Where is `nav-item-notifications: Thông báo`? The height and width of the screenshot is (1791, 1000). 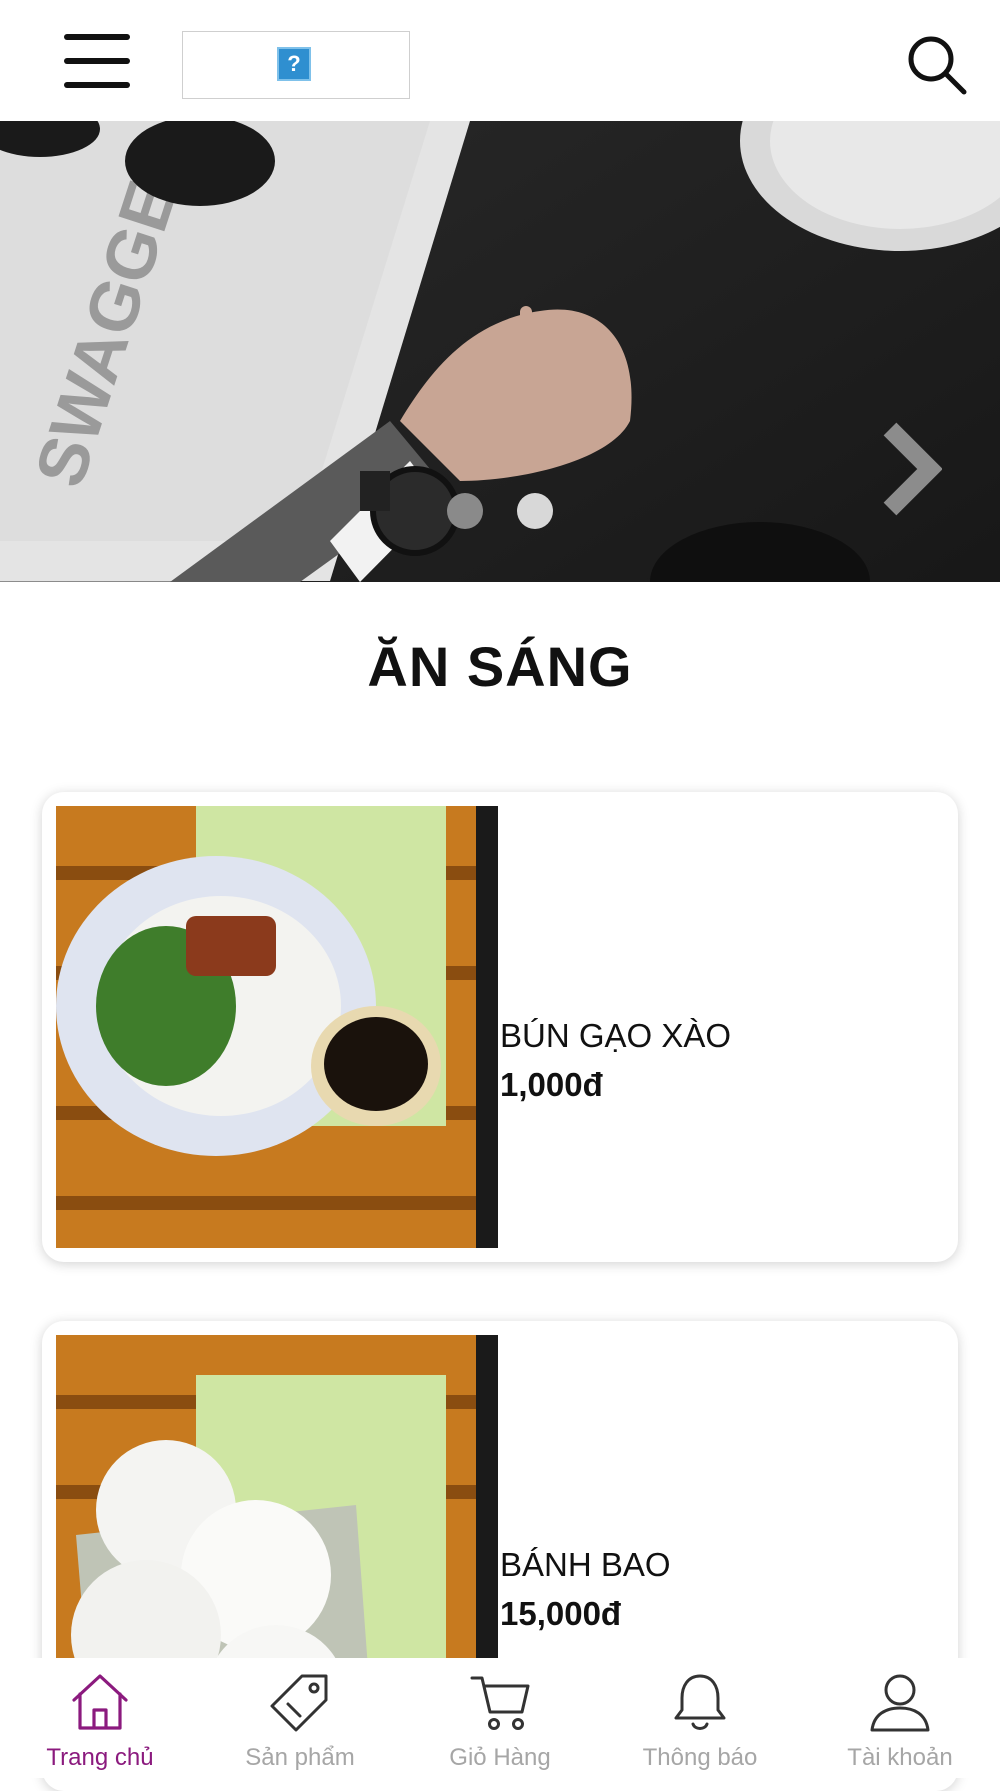
nav-item-notifications: Thông báo is located at coordinates (700, 1718).